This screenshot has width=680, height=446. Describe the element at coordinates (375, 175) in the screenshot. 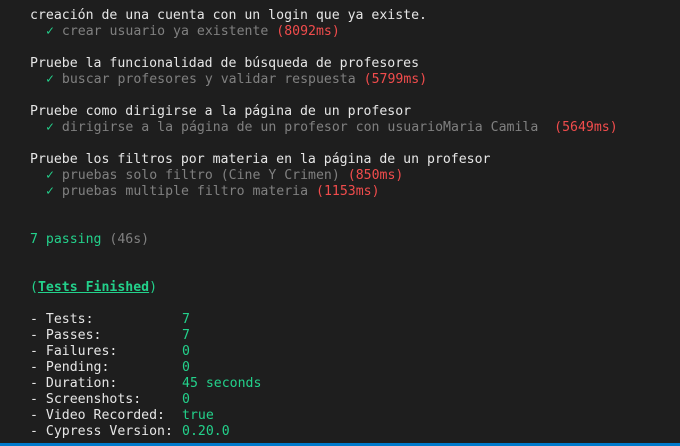

I see `test-duration: (850ms)` at that location.